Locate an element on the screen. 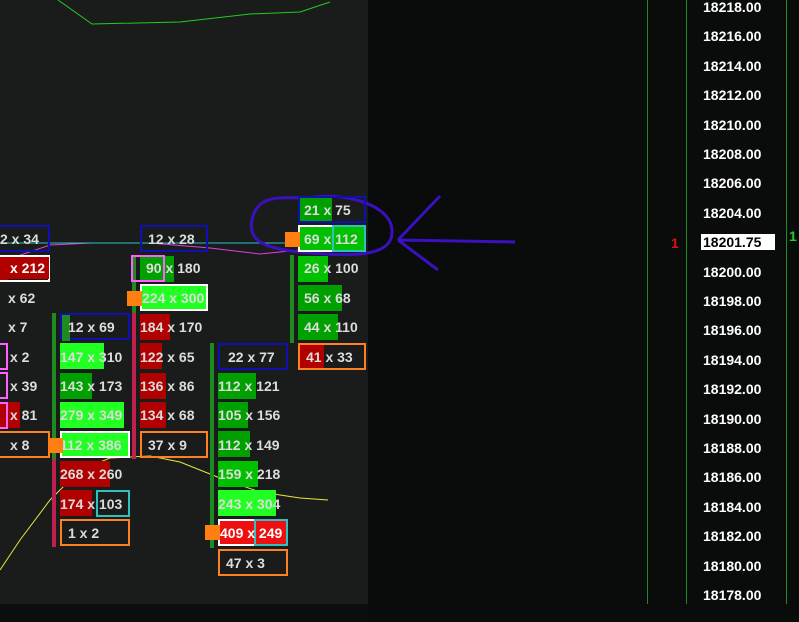 The height and width of the screenshot is (622, 799). price-label: 18182.00 is located at coordinates (732, 536).